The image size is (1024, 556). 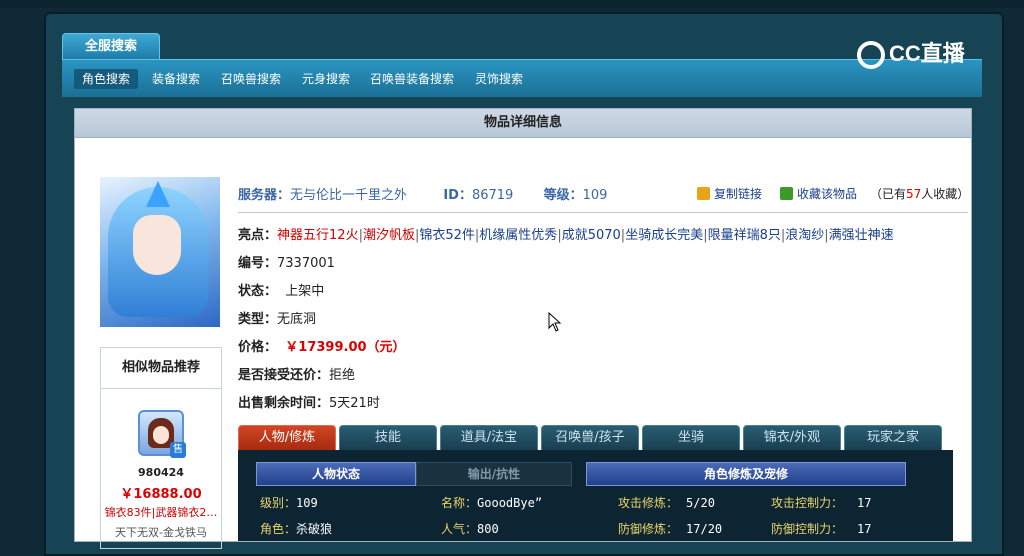 I want to click on level-value: 109, so click(x=595, y=195).